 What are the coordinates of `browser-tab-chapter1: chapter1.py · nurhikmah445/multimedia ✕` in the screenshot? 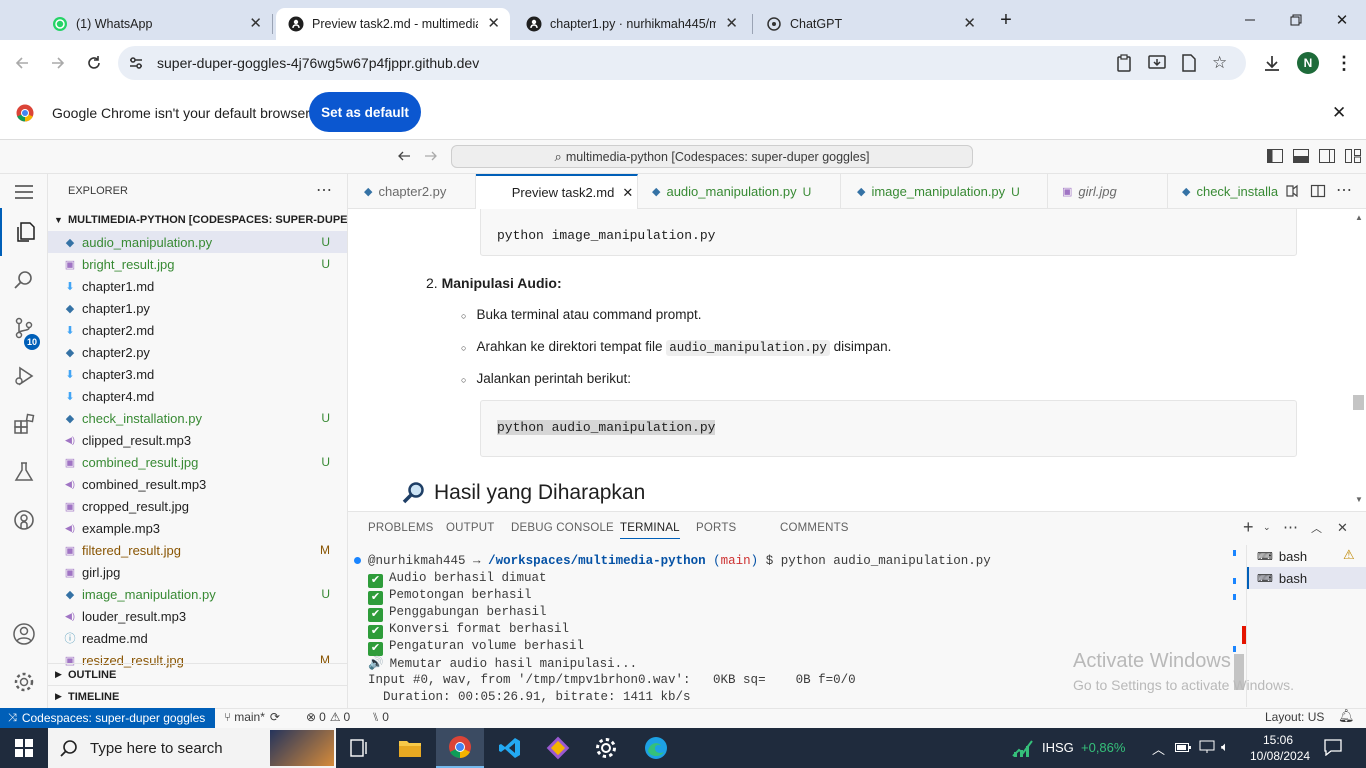 It's located at (631, 24).